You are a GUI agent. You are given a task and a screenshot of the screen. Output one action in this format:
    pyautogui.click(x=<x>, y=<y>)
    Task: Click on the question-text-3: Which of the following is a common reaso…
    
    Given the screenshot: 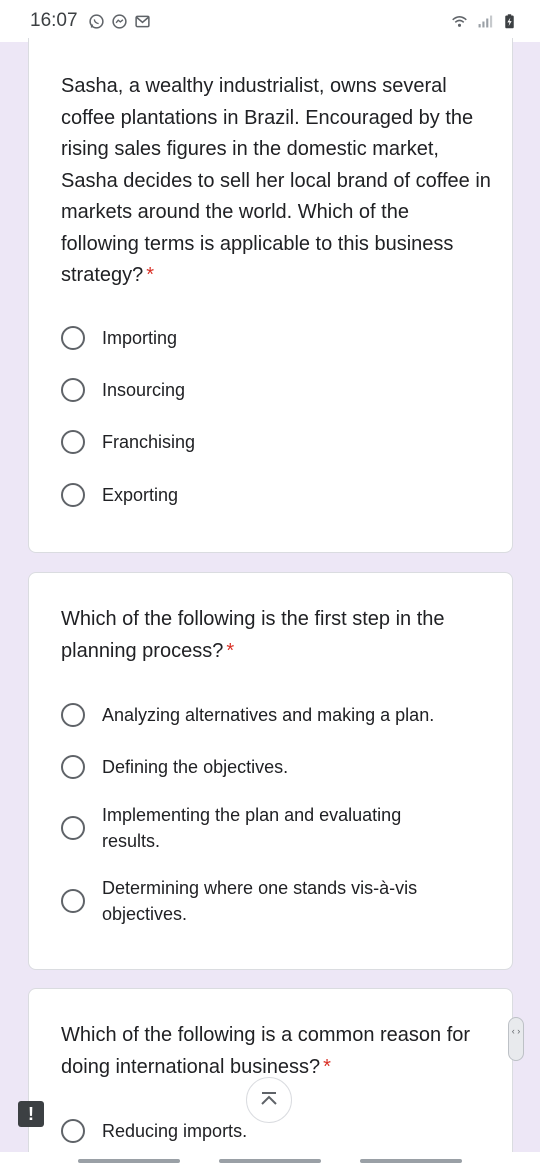 What is the action you would take?
    pyautogui.click(x=276, y=1051)
    